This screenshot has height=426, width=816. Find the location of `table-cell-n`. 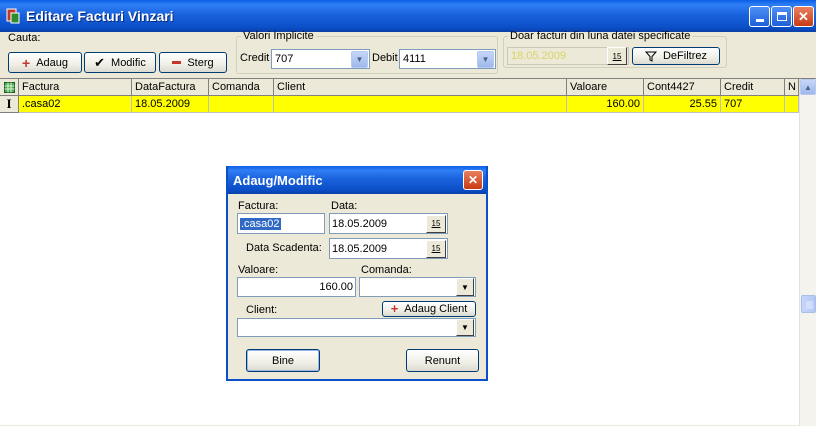

table-cell-n is located at coordinates (792, 104).